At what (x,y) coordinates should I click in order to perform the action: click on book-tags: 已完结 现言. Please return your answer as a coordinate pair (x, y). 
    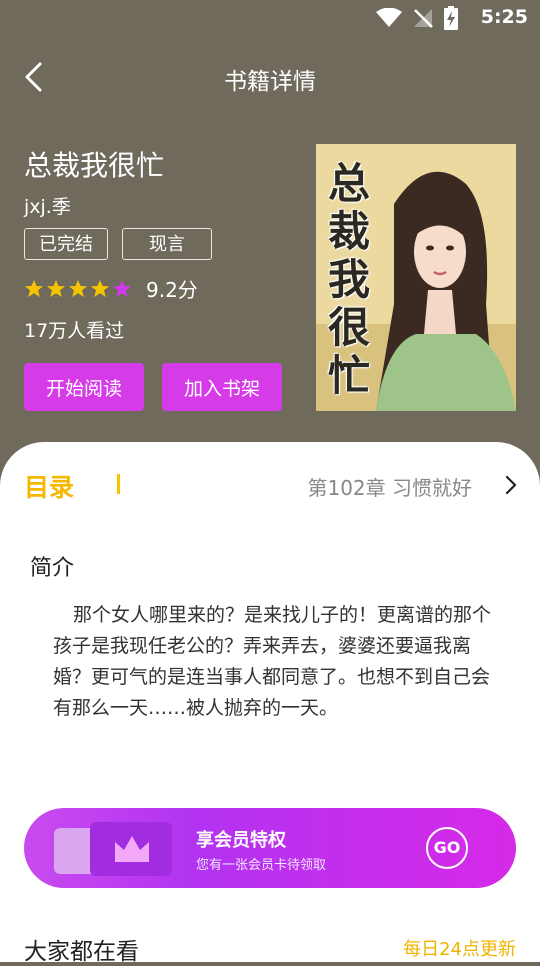
    Looking at the image, I should click on (118, 244).